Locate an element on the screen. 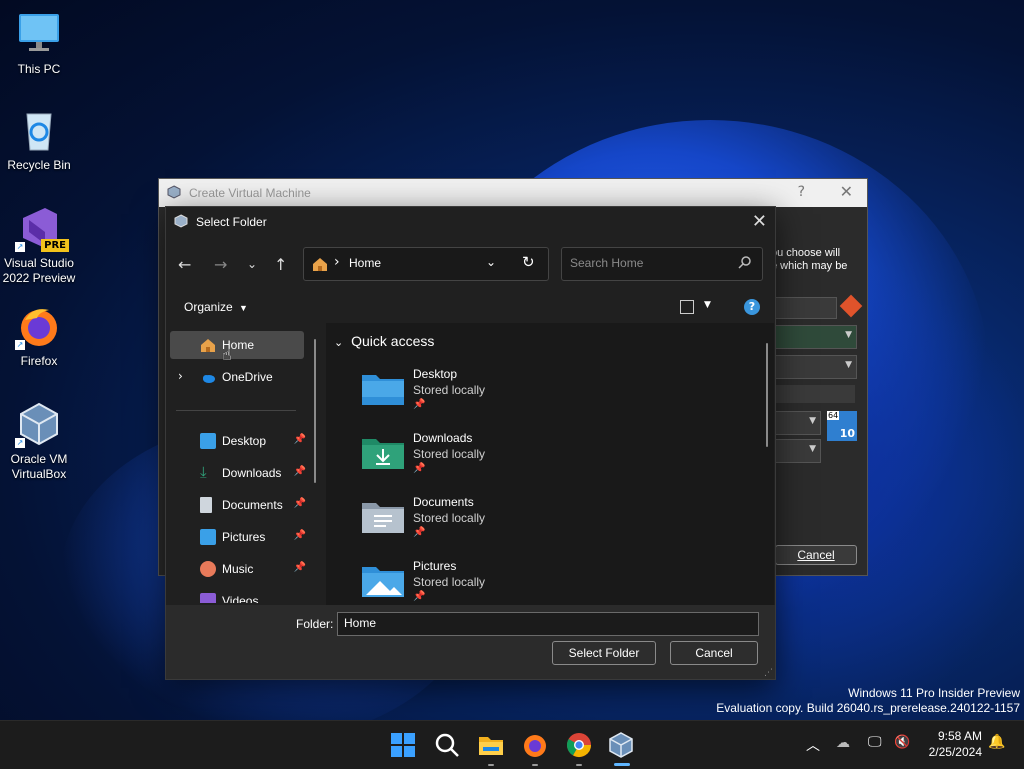 The width and height of the screenshot is (1024, 769). download-icon: ⤓ is located at coordinates (203, 472).